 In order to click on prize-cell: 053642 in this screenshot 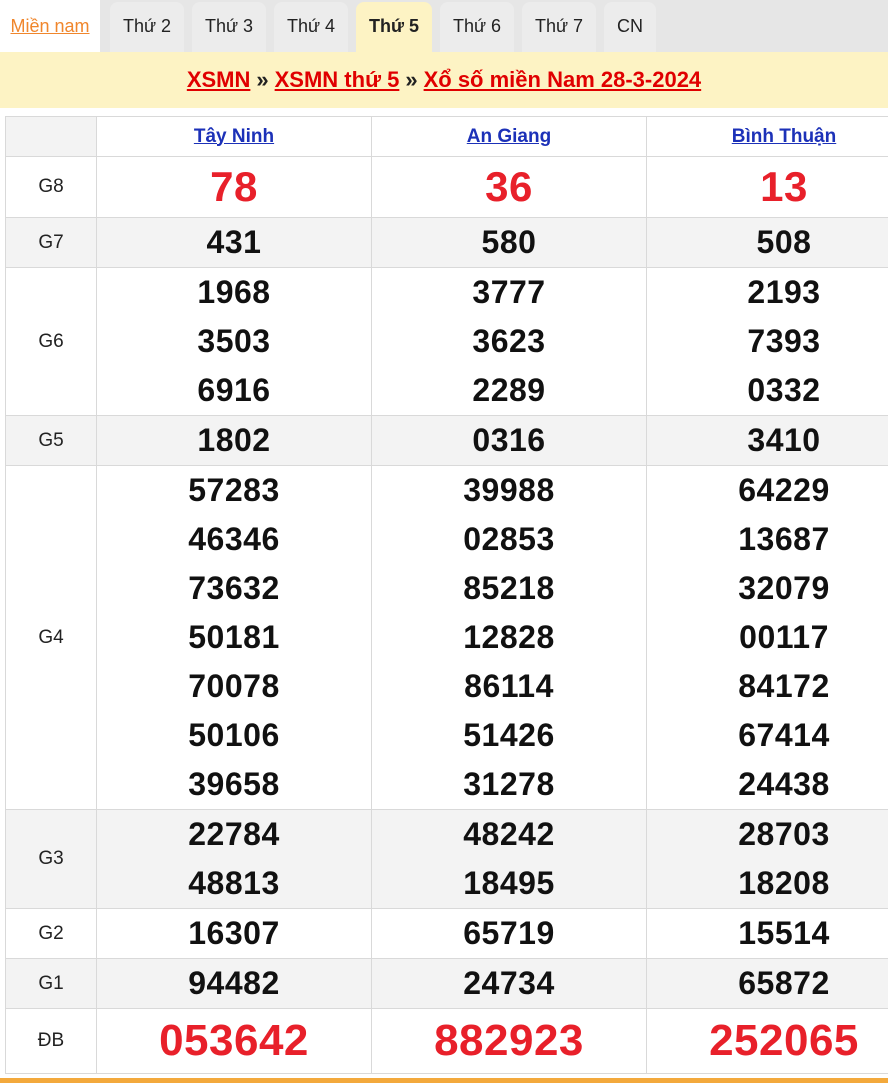, I will do `click(234, 1041)`.